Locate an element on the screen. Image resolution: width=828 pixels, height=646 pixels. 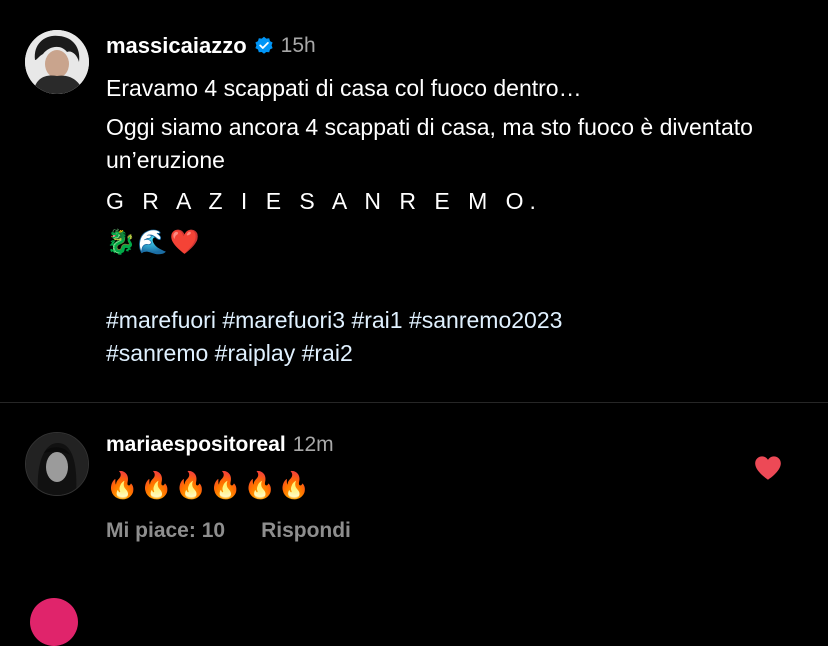
comment-likes-count: Mi piace: 10 is located at coordinates (165, 531).